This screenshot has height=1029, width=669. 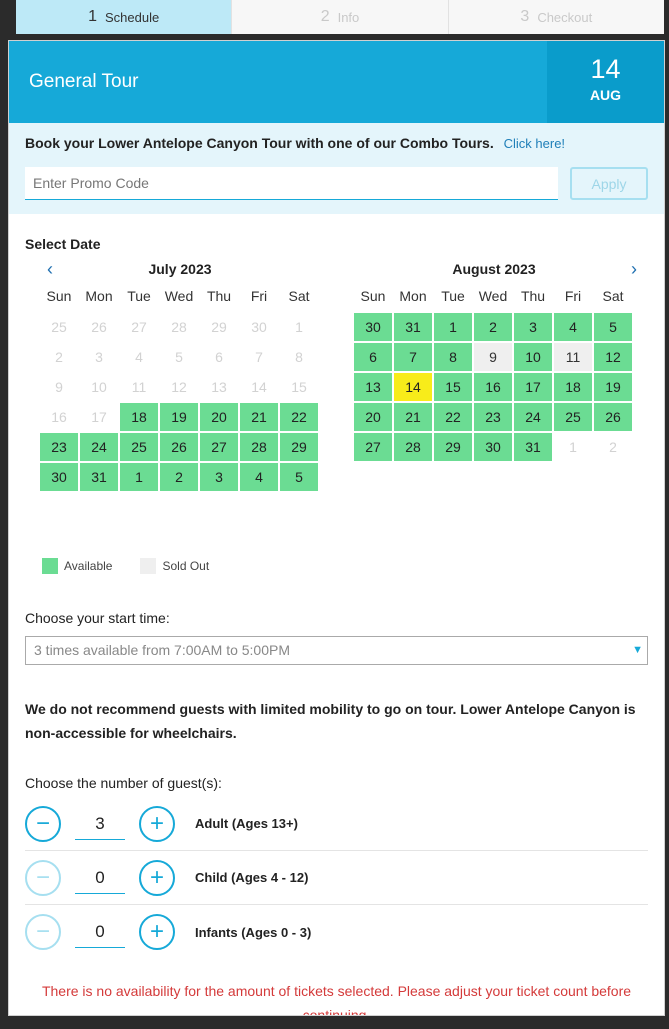 I want to click on increment-child-button: +, so click(x=157, y=877).